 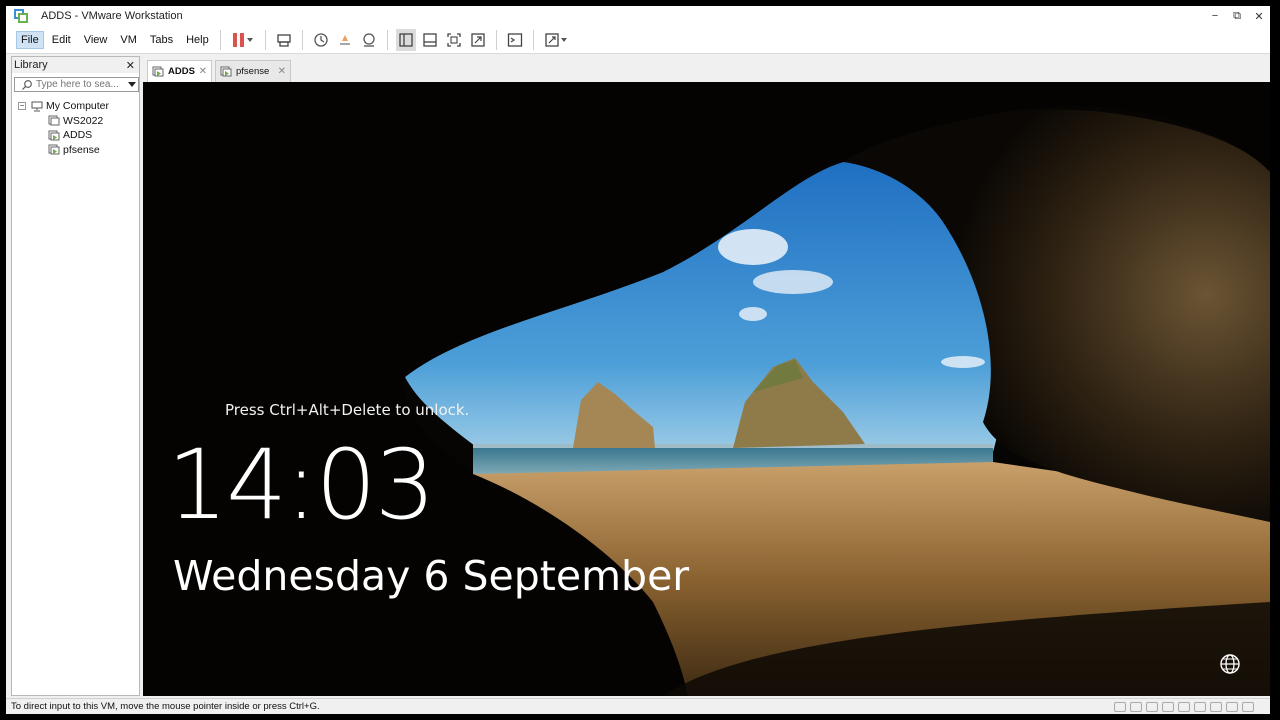 I want to click on take-snapshot-button, so click(x=321, y=40).